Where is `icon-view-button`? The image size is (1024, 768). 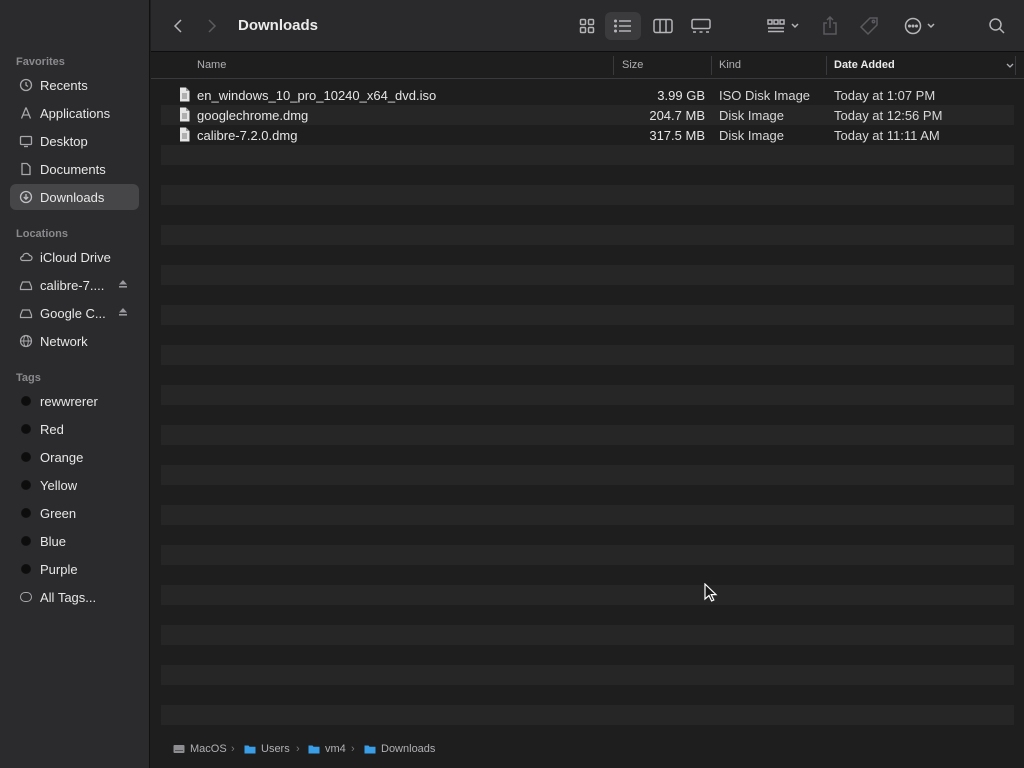
icon-view-button is located at coordinates (587, 26).